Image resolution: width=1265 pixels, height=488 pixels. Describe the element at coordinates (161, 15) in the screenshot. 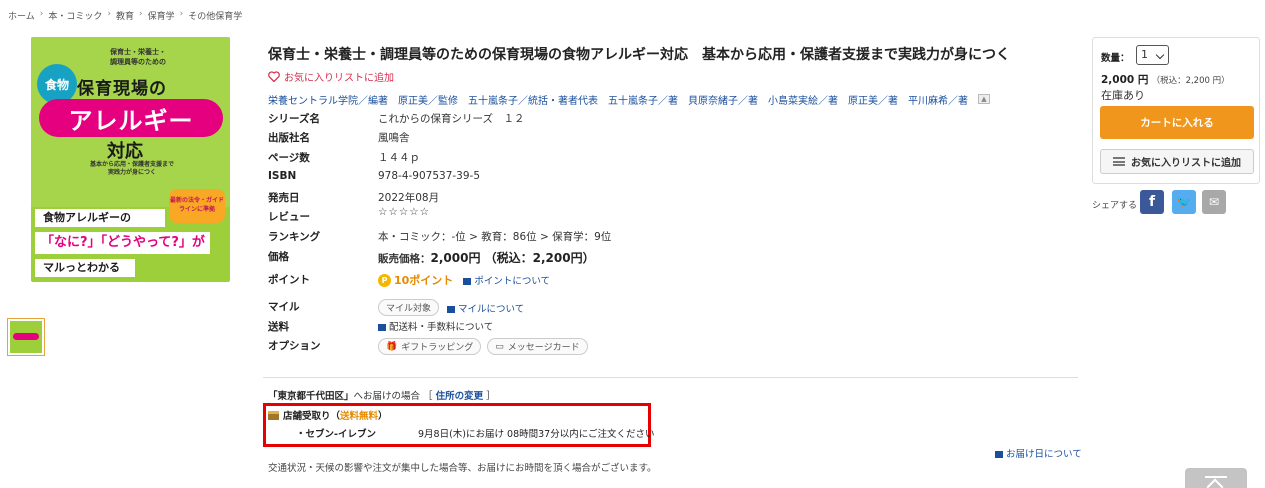

I see `breadcrumb-childcare: 保育学` at that location.